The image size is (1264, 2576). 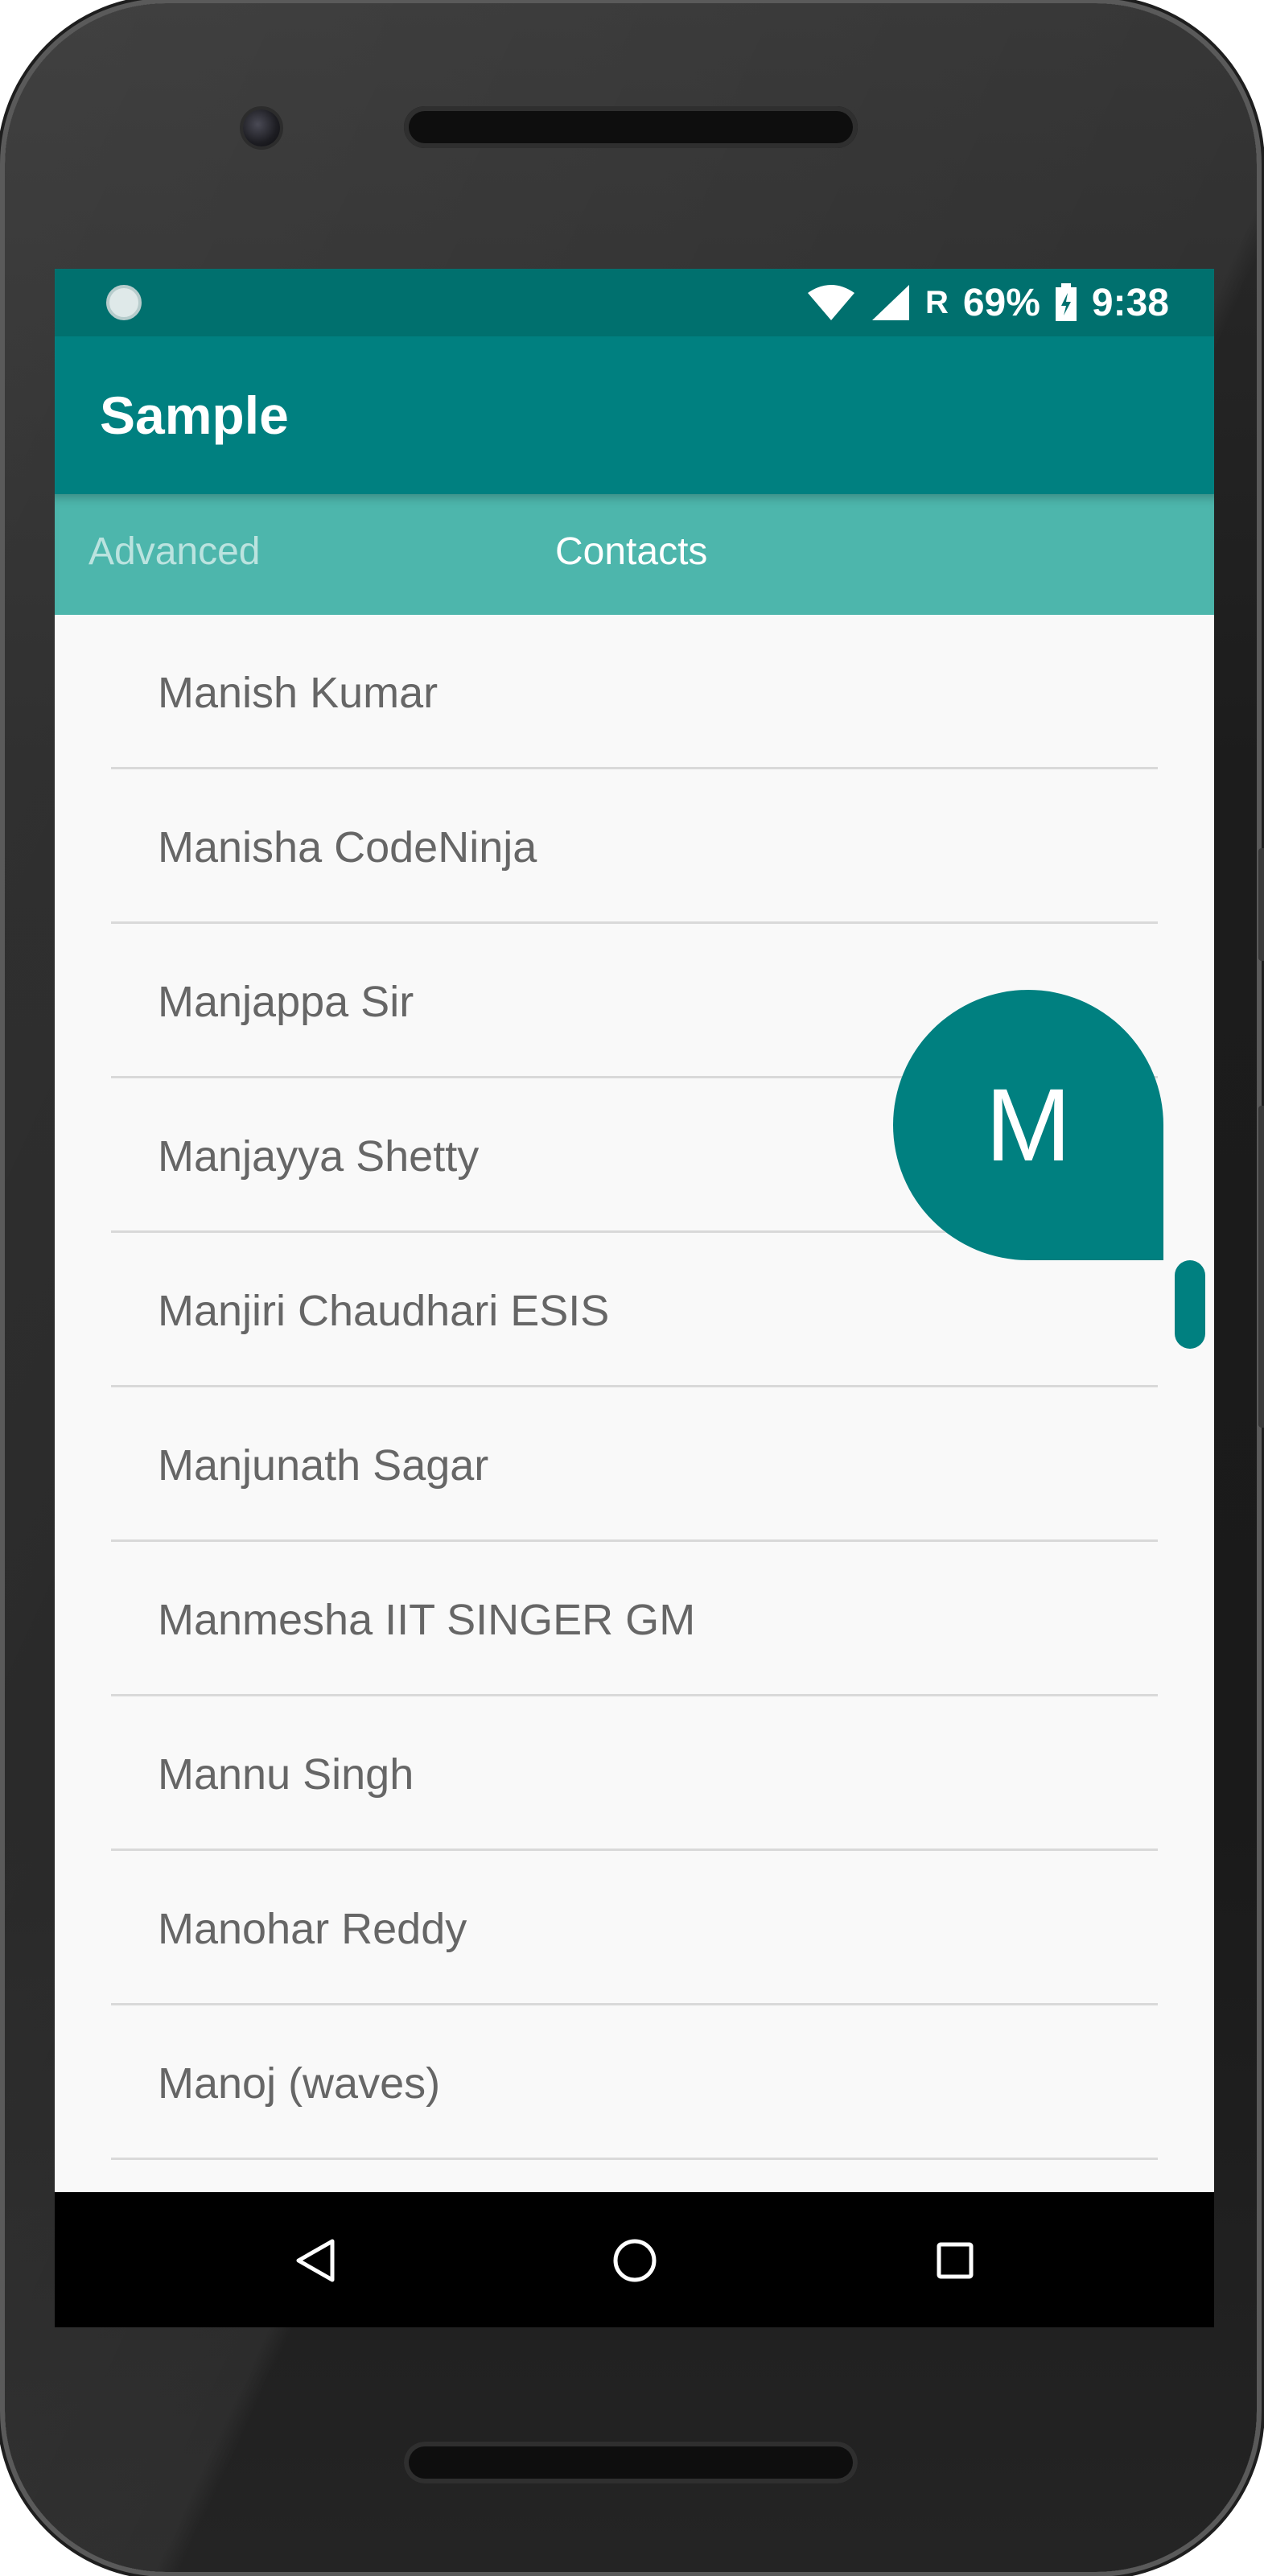 What do you see at coordinates (298, 693) in the screenshot?
I see `contact-name: Manish Kumar` at bounding box center [298, 693].